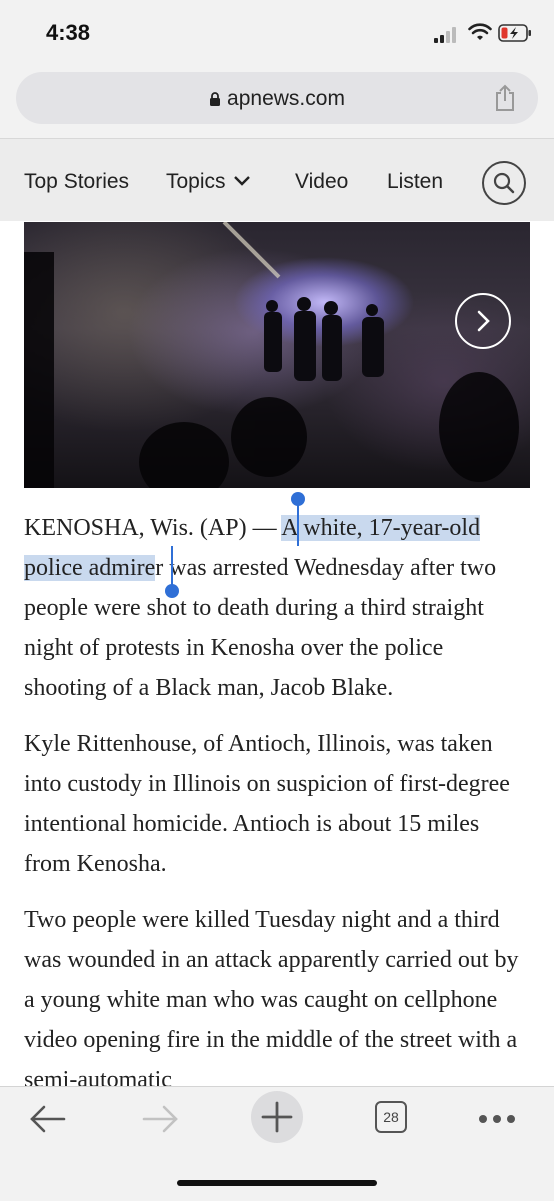 This screenshot has height=1201, width=554. I want to click on search-icon, so click(504, 183).